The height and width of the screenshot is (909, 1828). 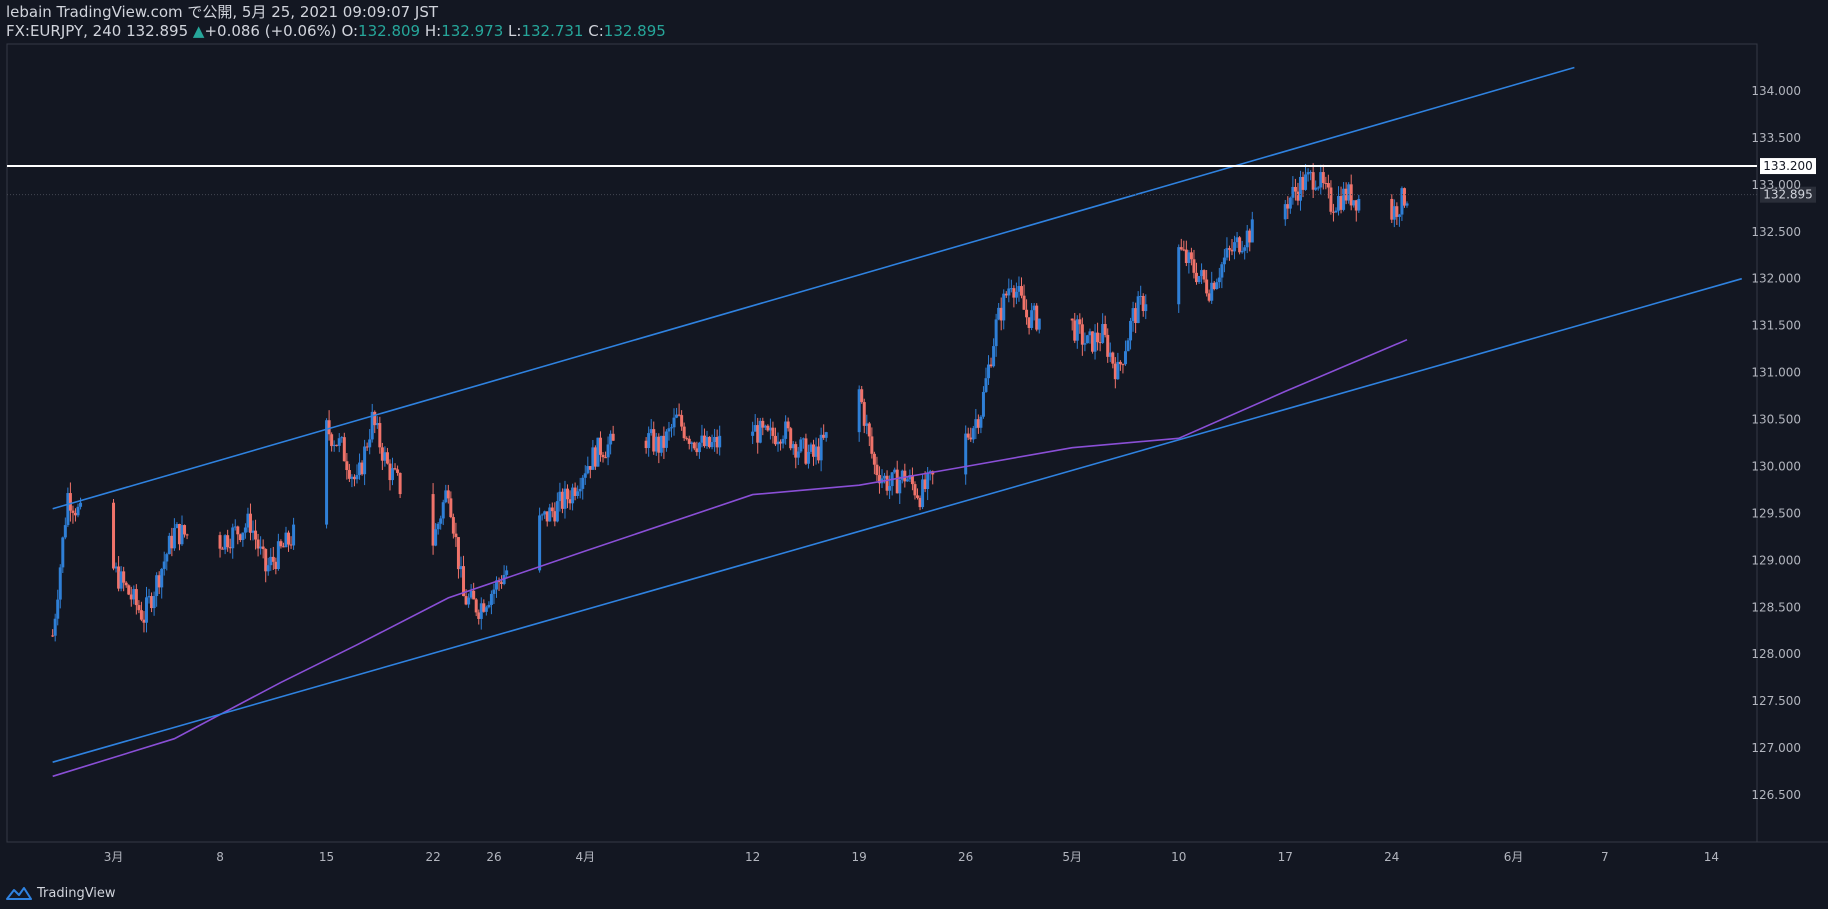 What do you see at coordinates (1391, 857) in the screenshot?
I see `x-tick-label: 24` at bounding box center [1391, 857].